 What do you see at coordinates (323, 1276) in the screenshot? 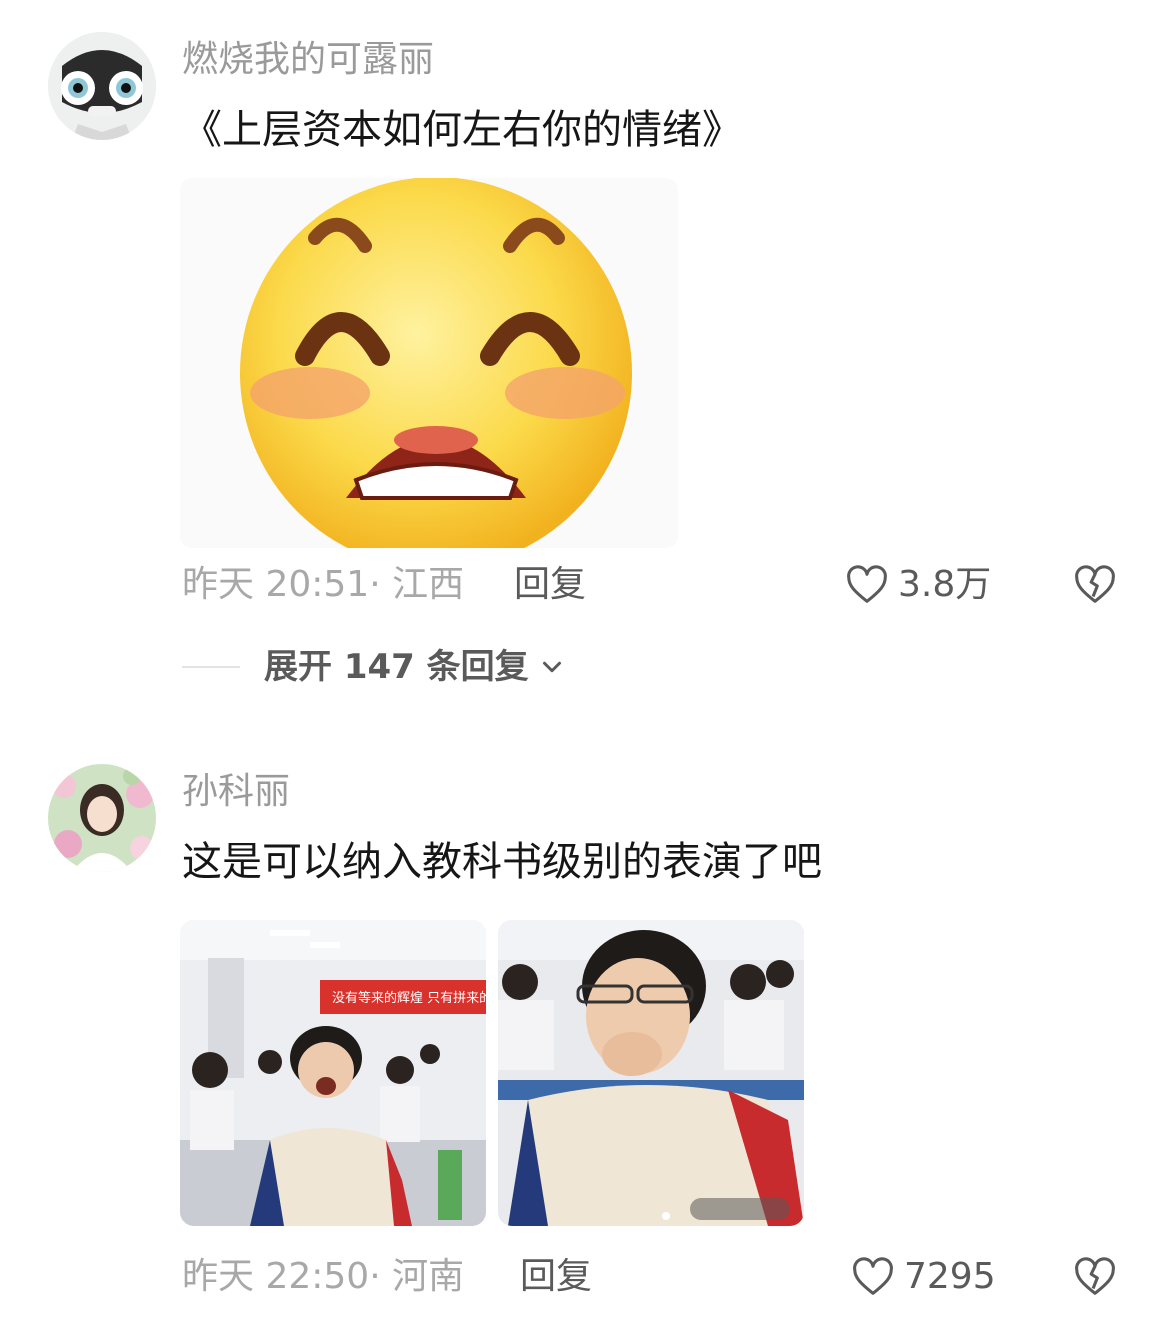
I see `timestamp-location: 昨天 22:50· 河南` at bounding box center [323, 1276].